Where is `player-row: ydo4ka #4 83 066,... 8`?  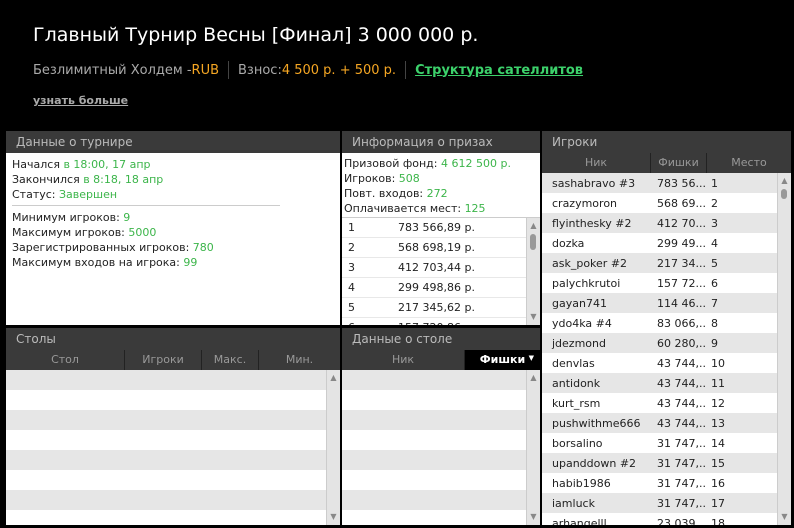
player-row: ydo4ka #4 83 066,... 8 is located at coordinates (659, 323).